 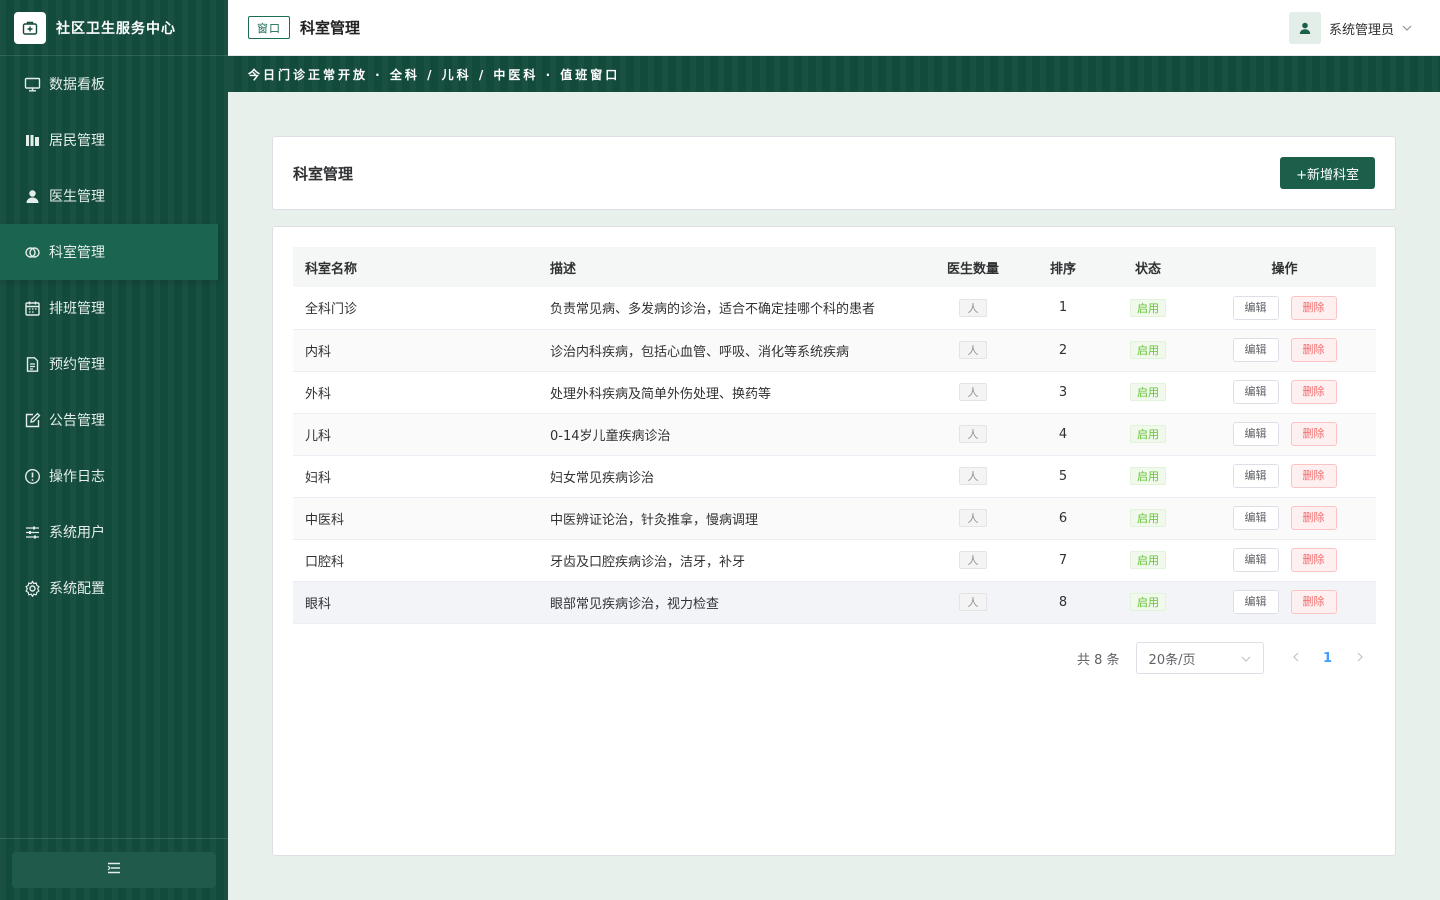 What do you see at coordinates (730, 518) in the screenshot?
I see `department-description: 中医辨证论治，针灸推拿，慢病调理` at bounding box center [730, 518].